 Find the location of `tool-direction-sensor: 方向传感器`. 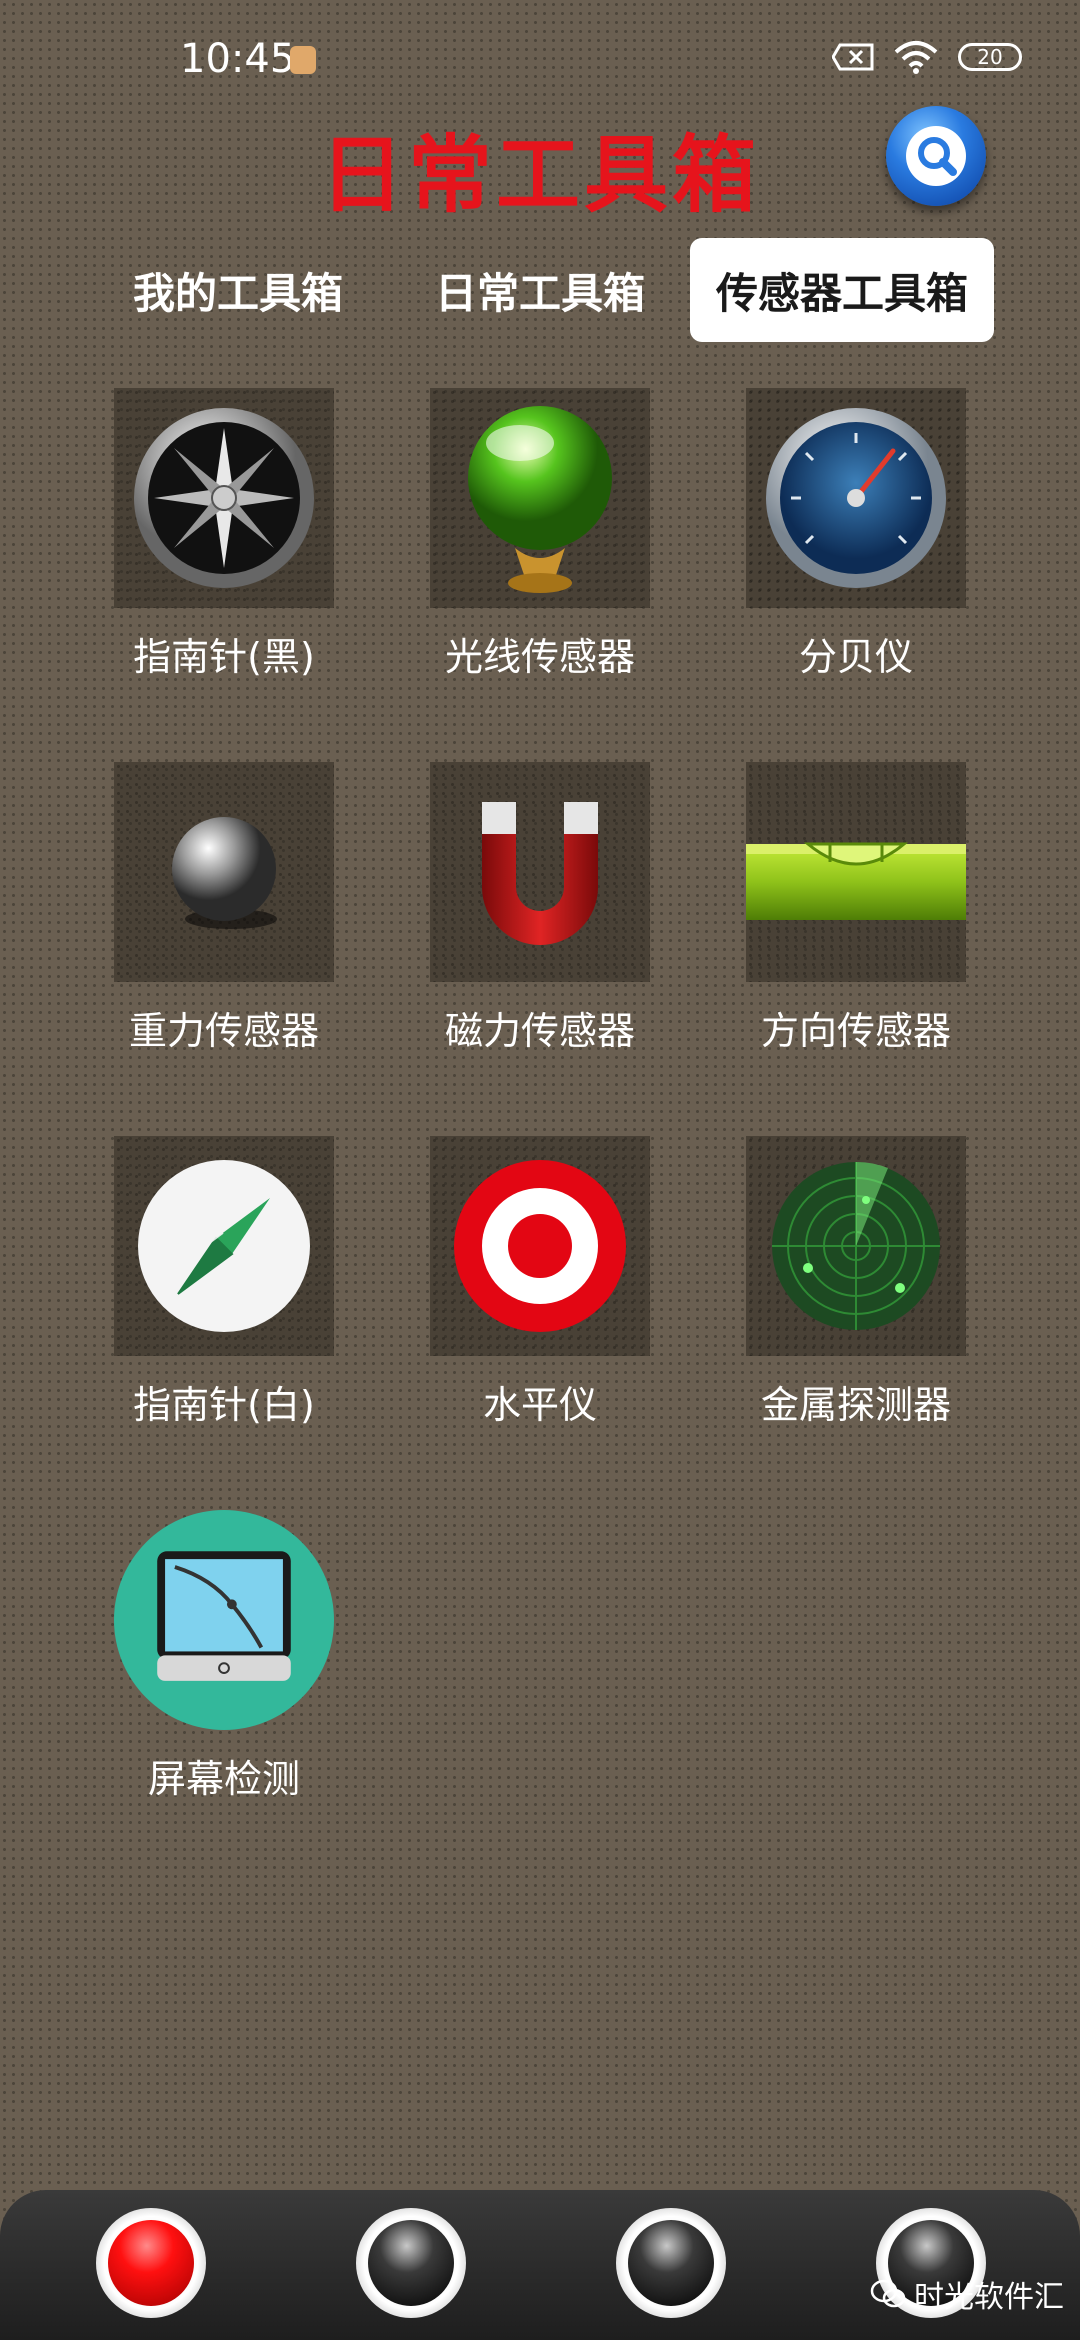

tool-direction-sensor: 方向传感器 is located at coordinates (856, 908).